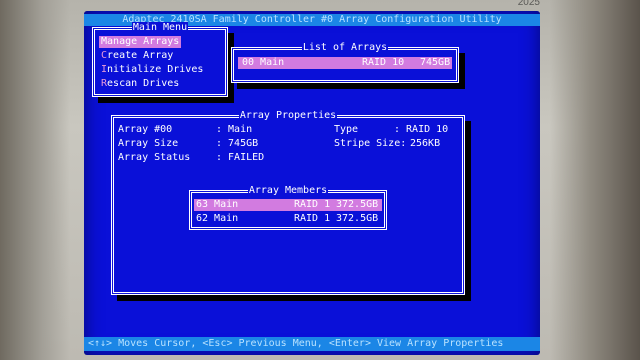 The height and width of the screenshot is (360, 640). I want to click on member-row: 63 Main RAID 1 372.5GB, so click(288, 205).